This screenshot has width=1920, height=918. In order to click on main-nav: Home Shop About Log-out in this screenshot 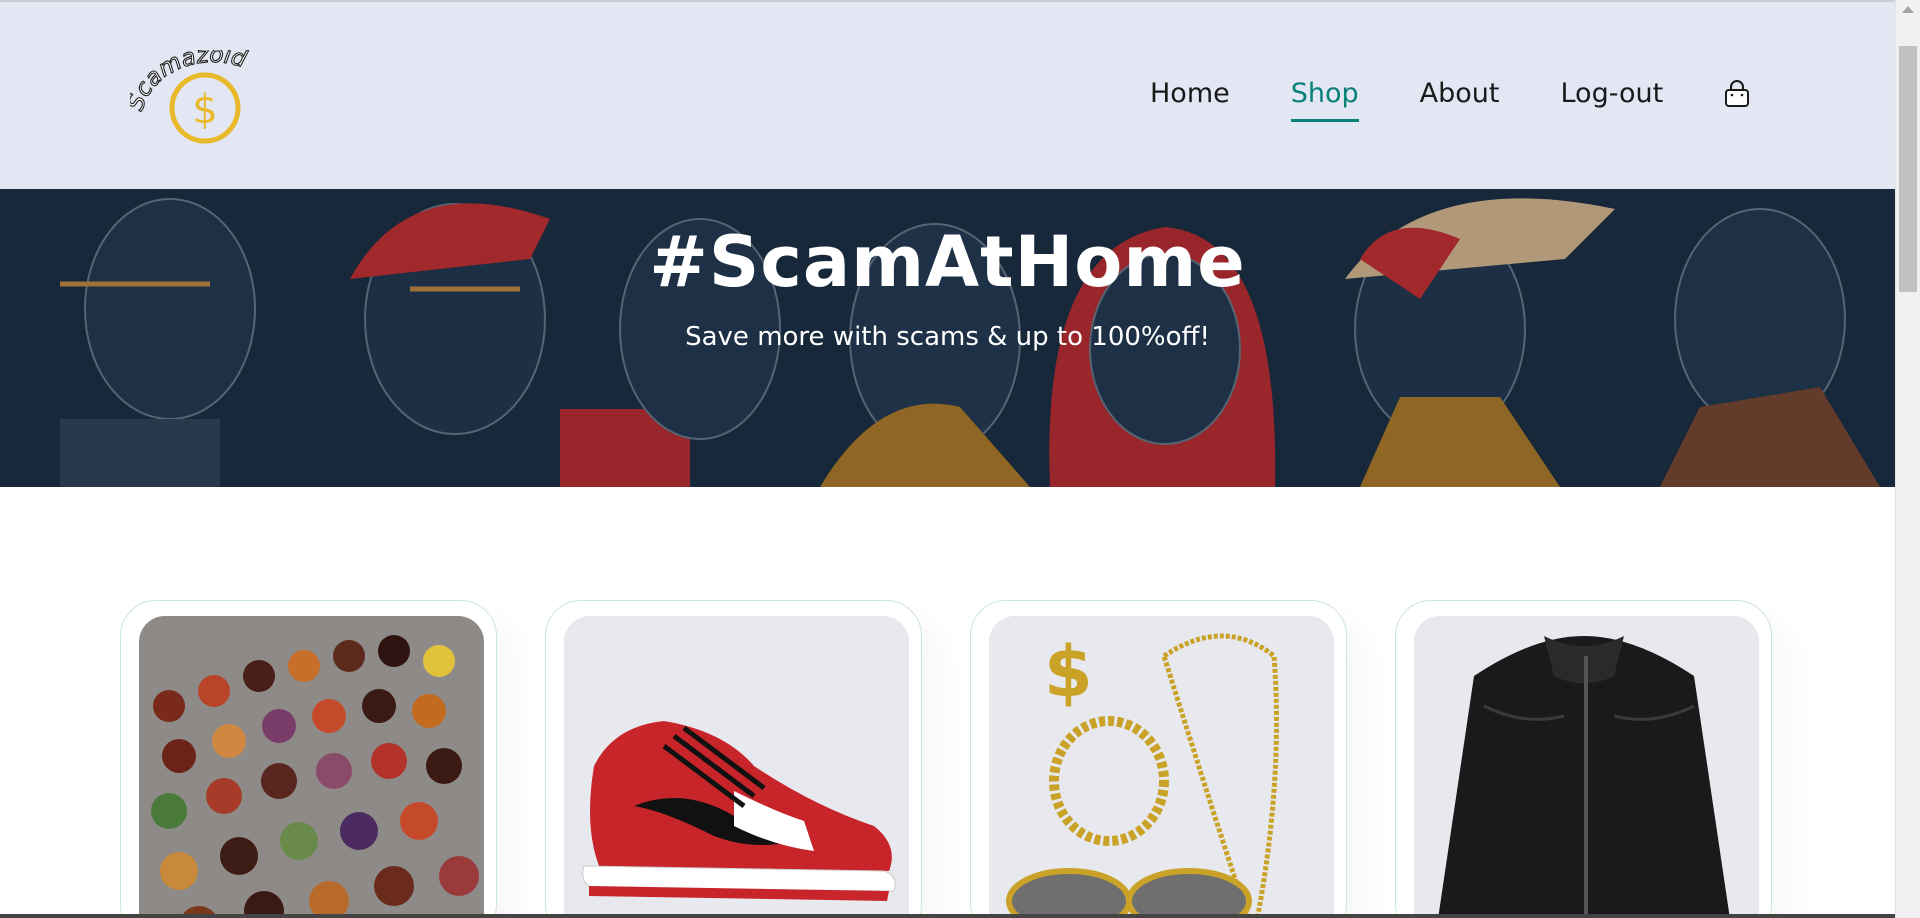, I will do `click(1452, 98)`.